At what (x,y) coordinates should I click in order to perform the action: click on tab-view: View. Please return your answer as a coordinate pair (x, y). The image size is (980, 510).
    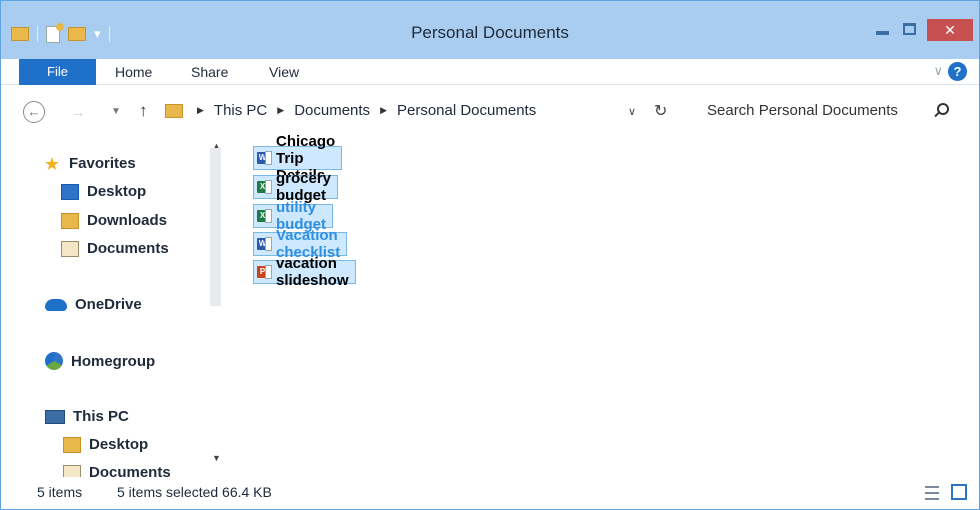
    Looking at the image, I should click on (284, 72).